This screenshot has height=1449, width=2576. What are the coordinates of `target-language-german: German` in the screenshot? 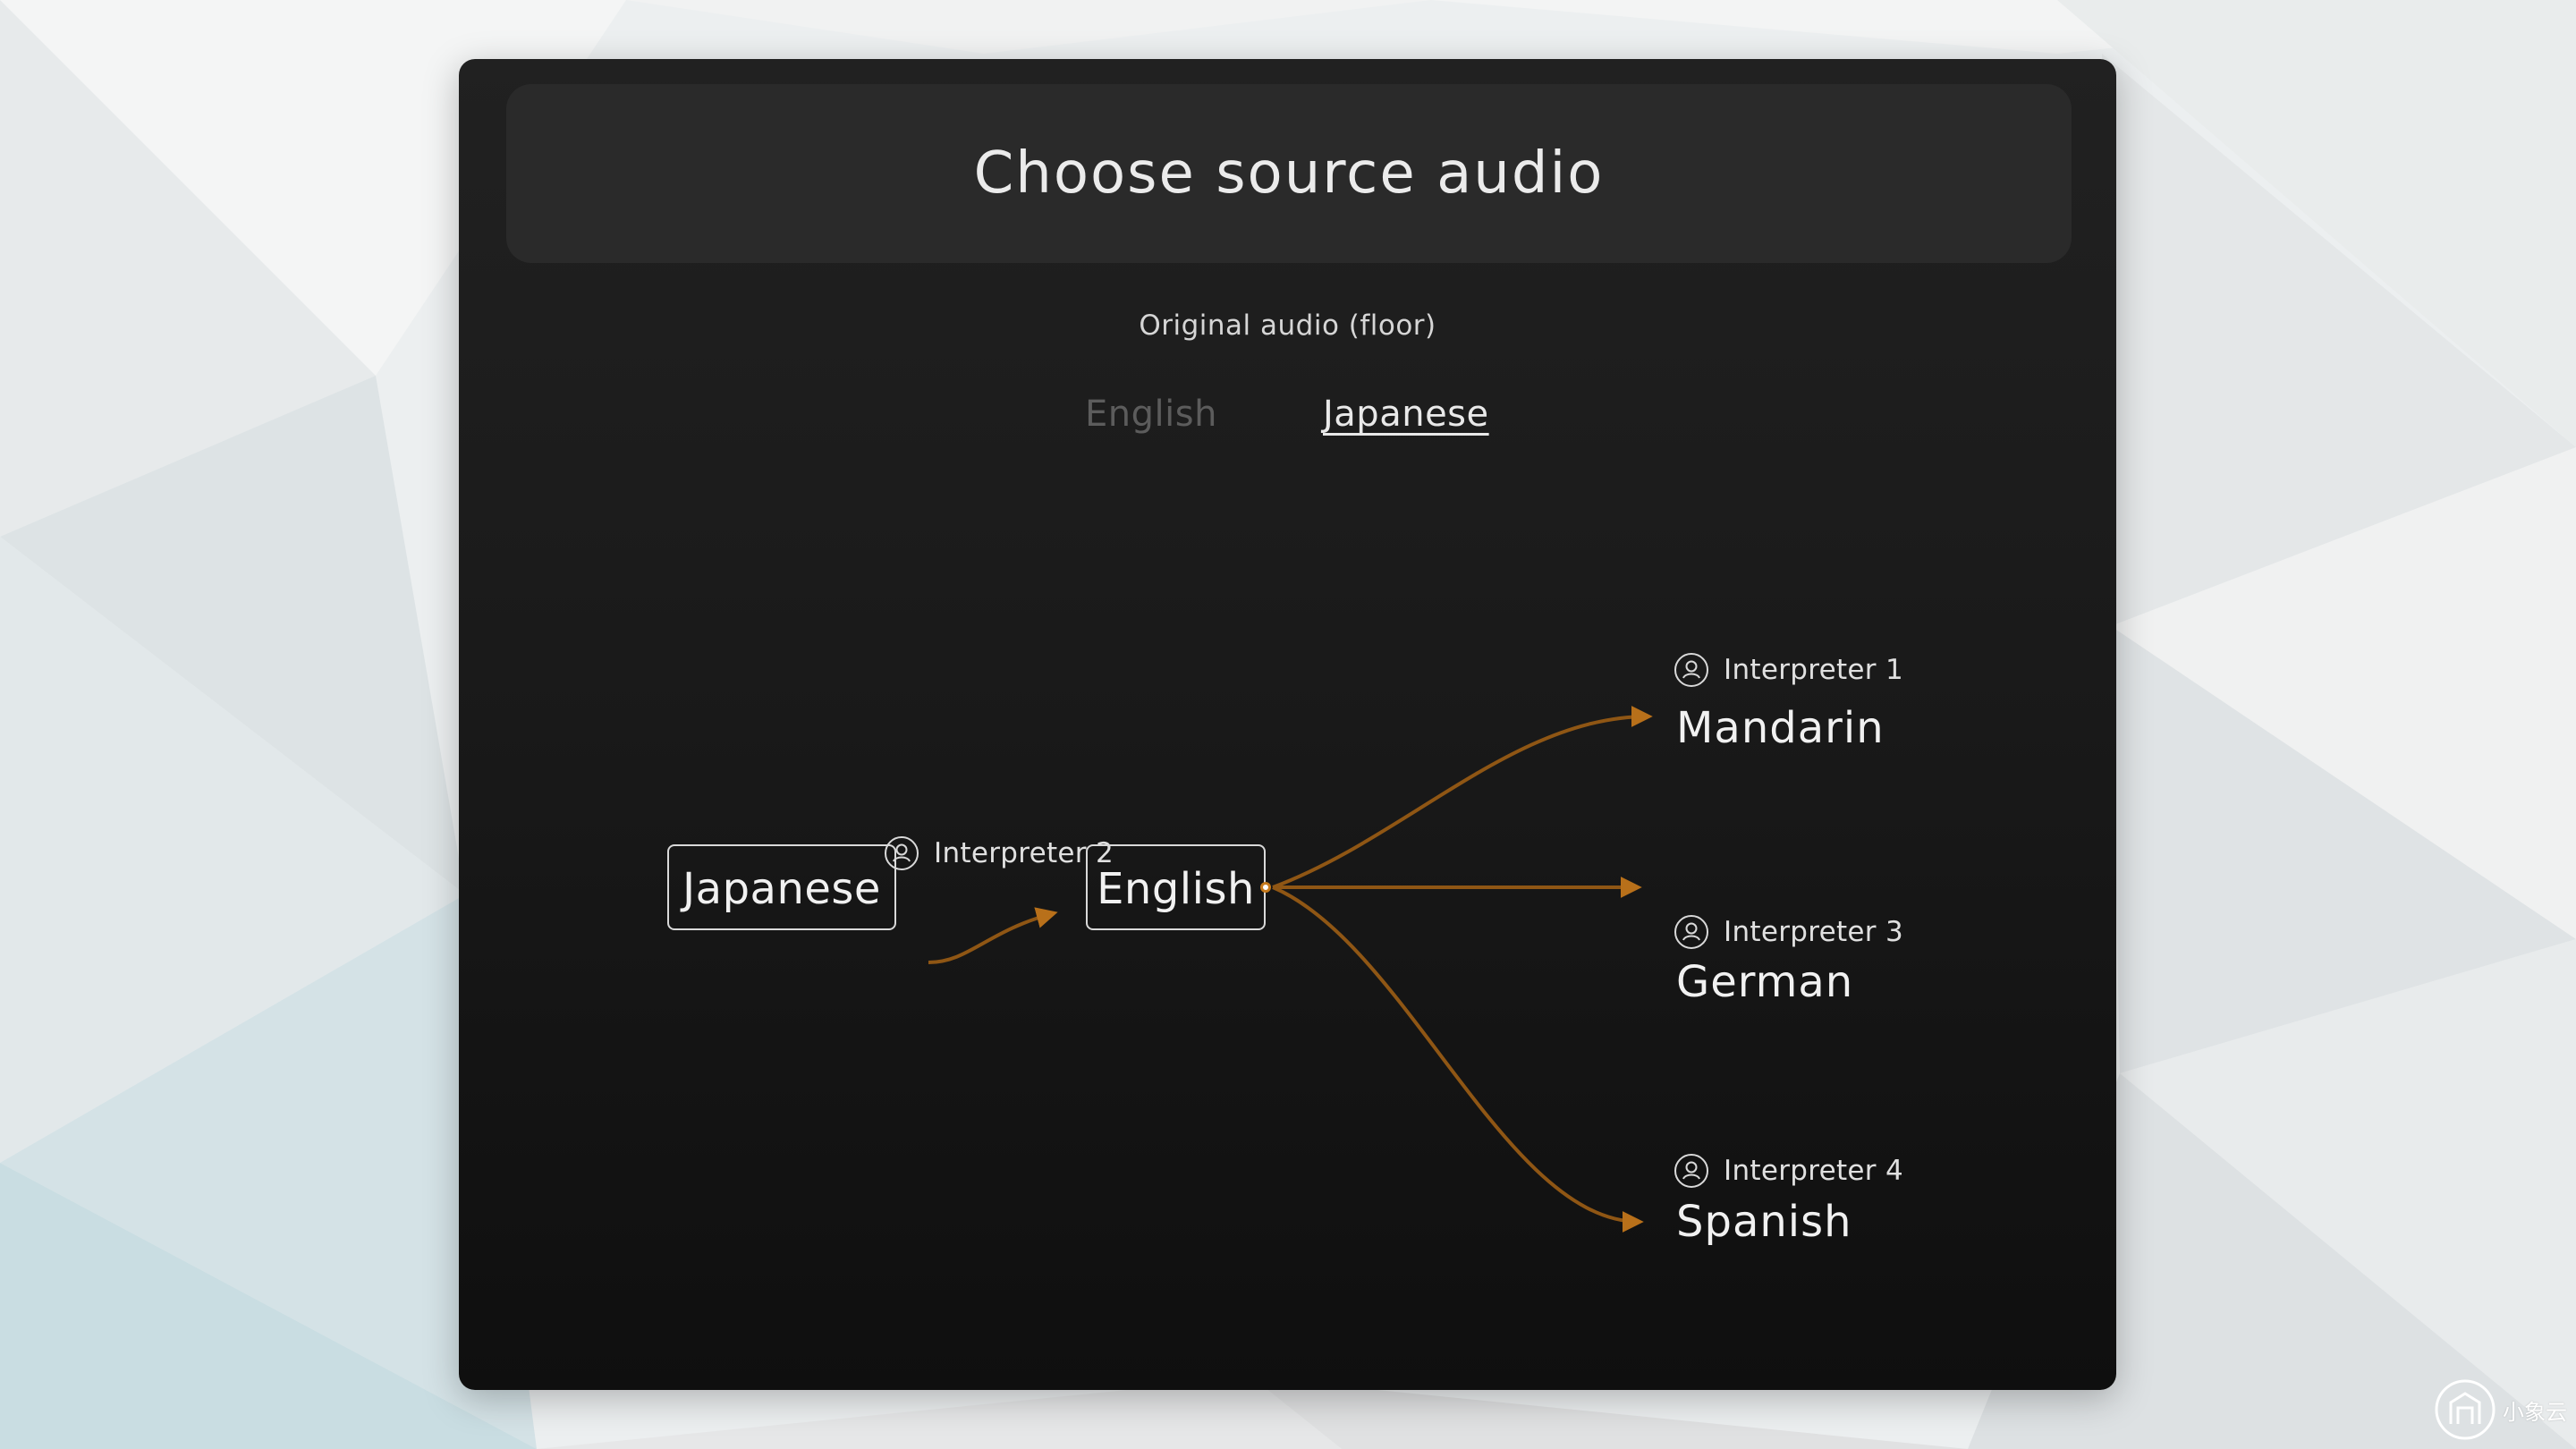 It's located at (1764, 982).